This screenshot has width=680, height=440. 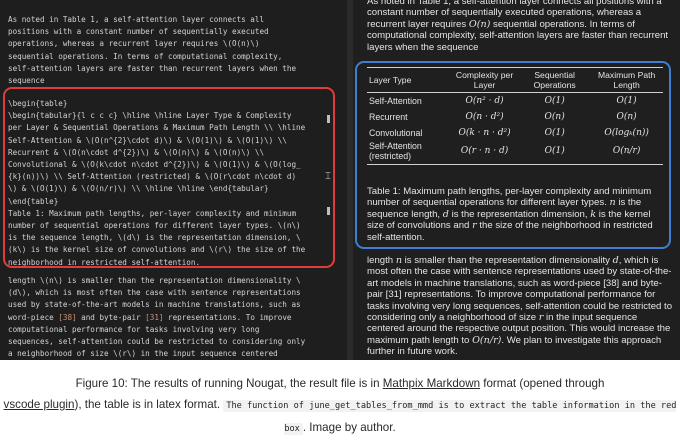 I want to click on table-header: Layer Type, so click(x=408, y=80).